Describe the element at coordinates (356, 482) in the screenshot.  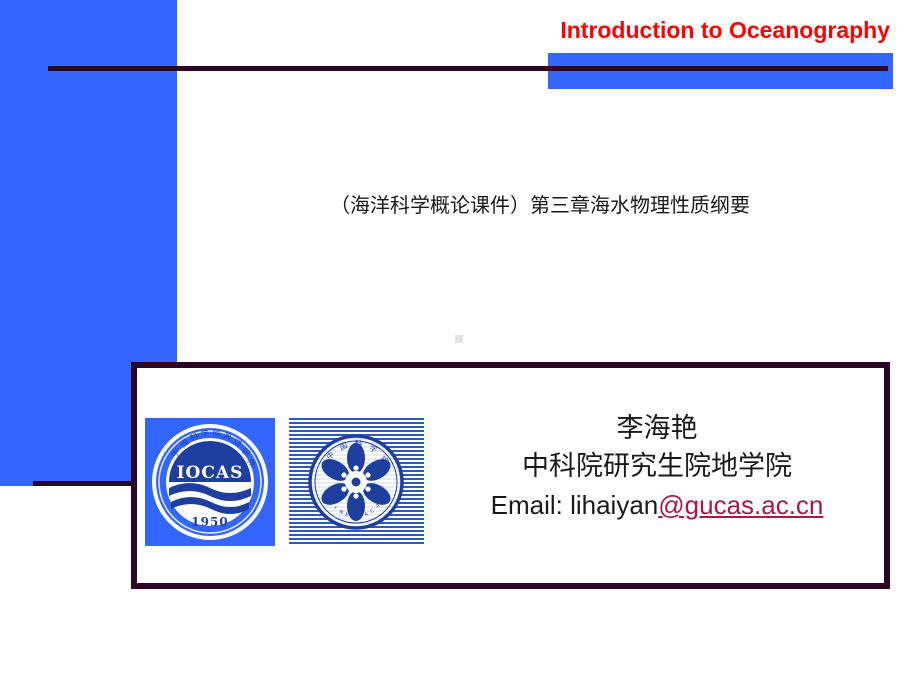
I see `cas-logo: 中 国 科 学 院 C H I N E S E A C A S` at that location.